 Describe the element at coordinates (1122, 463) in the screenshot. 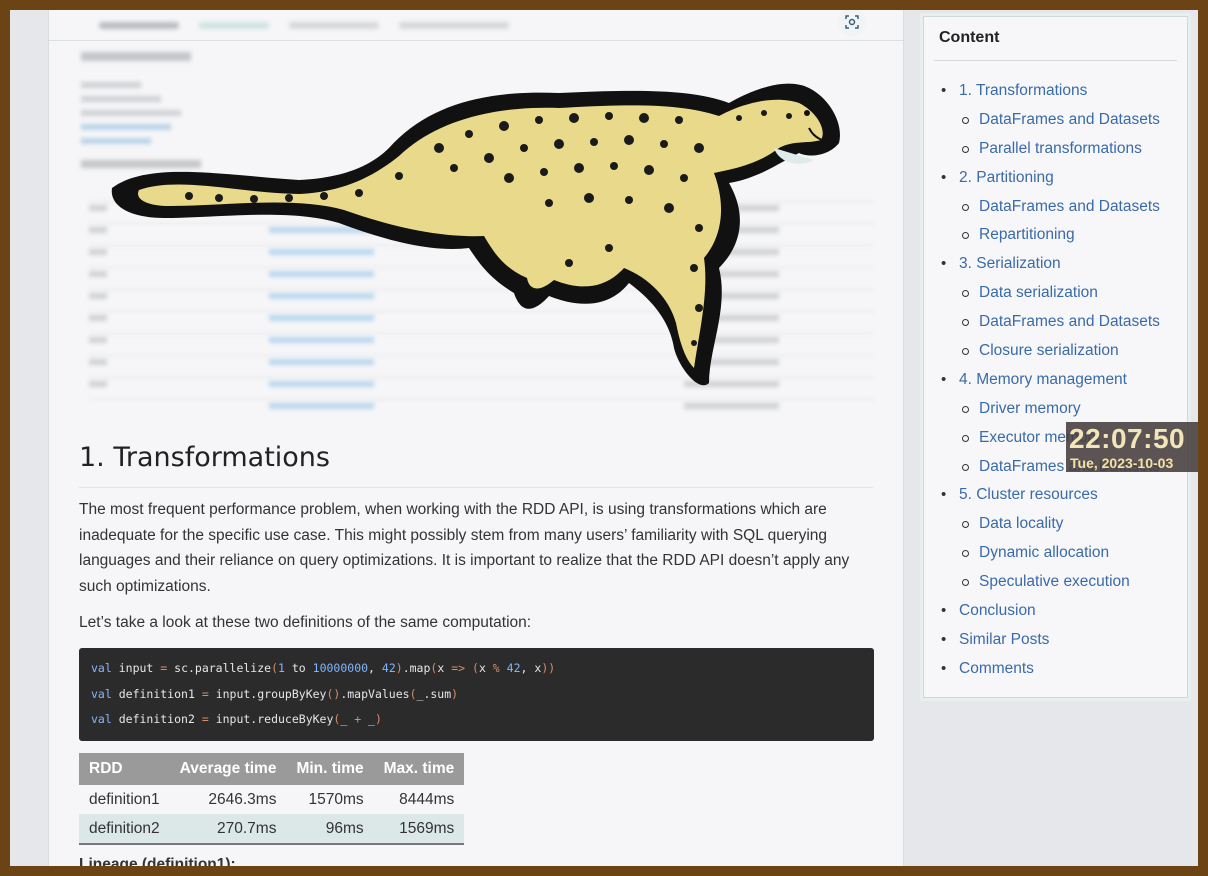

I see `clock-date: Tue, 2023-10-03` at that location.